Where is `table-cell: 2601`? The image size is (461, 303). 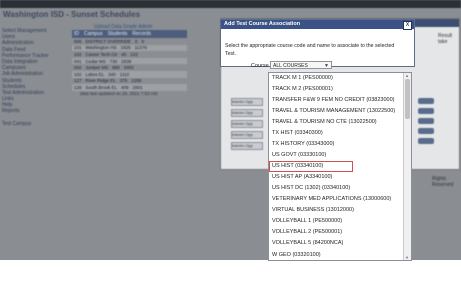
table-cell: 2601 is located at coordinates (137, 87).